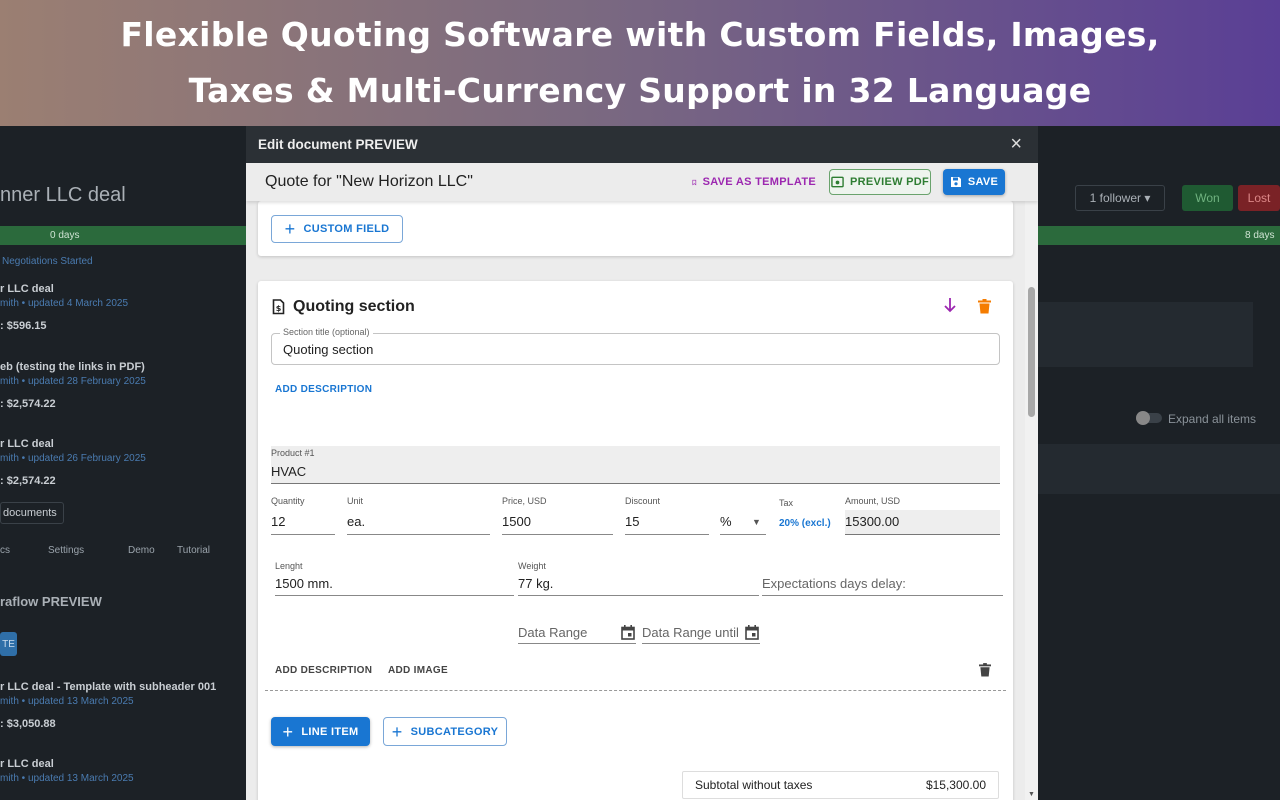 The width and height of the screenshot is (1280, 800). What do you see at coordinates (638, 595) in the screenshot?
I see `weight-underline` at bounding box center [638, 595].